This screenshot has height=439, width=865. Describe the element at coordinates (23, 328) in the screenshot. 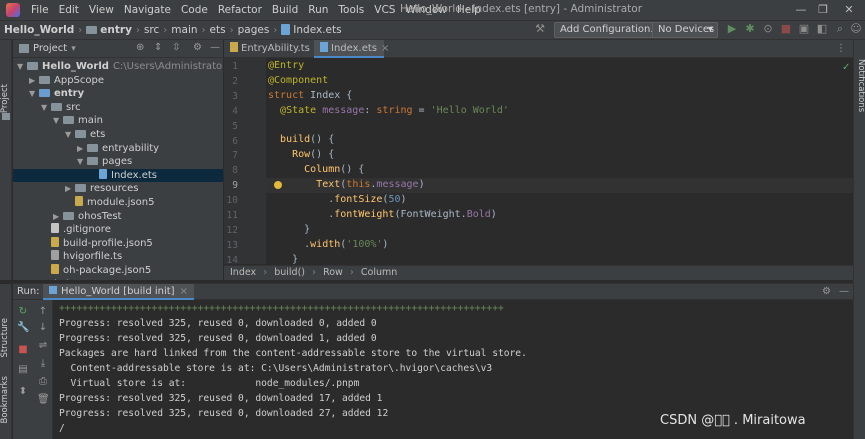

I see `wrench-icon: 🔧` at that location.